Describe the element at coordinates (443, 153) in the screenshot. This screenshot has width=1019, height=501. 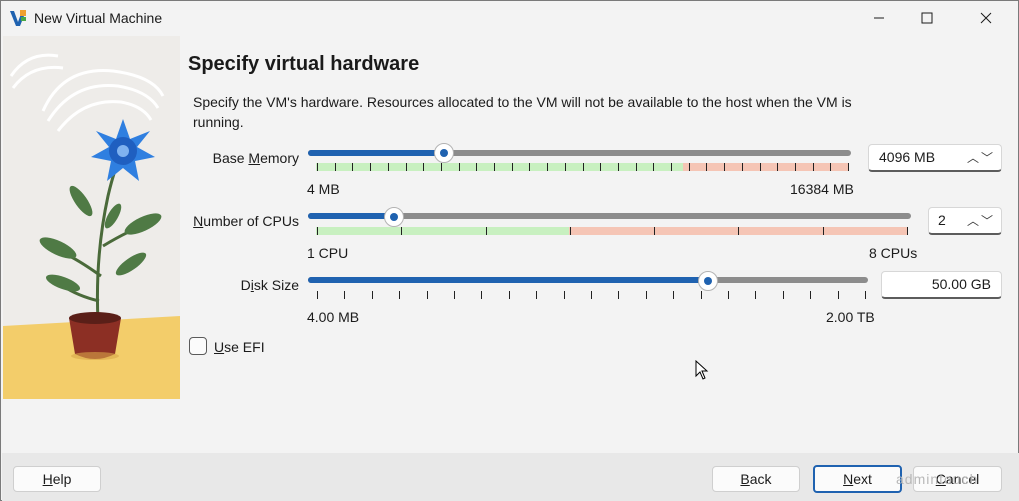
I see `memory-slider-thumb` at that location.